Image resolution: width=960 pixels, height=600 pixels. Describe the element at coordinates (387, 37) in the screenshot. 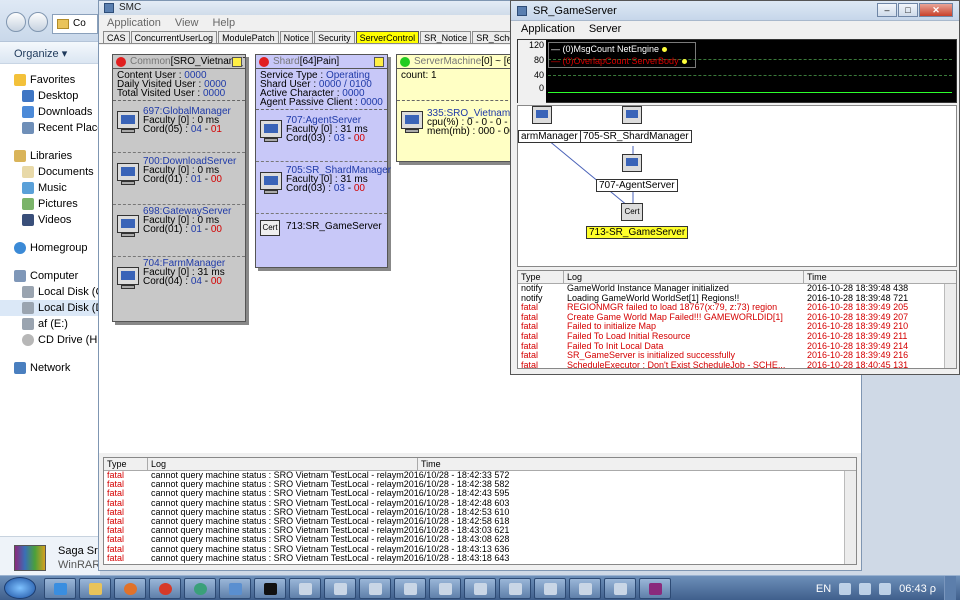

I see `tab-server-control: ServerControl` at that location.